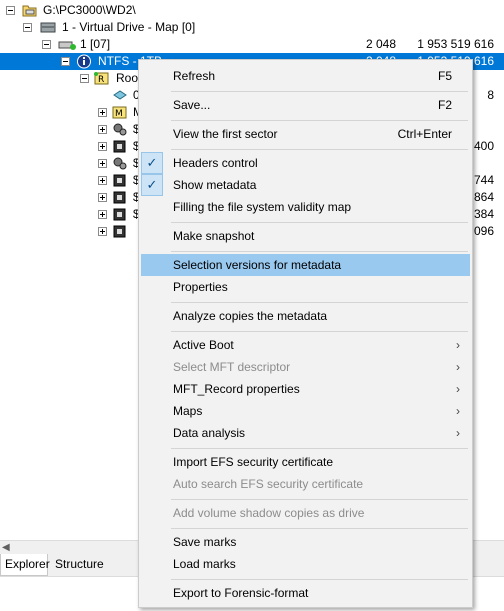 The height and width of the screenshot is (611, 504). Describe the element at coordinates (252, 27) in the screenshot. I see `tree-row-virtual-drive: 1 - Virtual Drive - Map [0]` at that location.